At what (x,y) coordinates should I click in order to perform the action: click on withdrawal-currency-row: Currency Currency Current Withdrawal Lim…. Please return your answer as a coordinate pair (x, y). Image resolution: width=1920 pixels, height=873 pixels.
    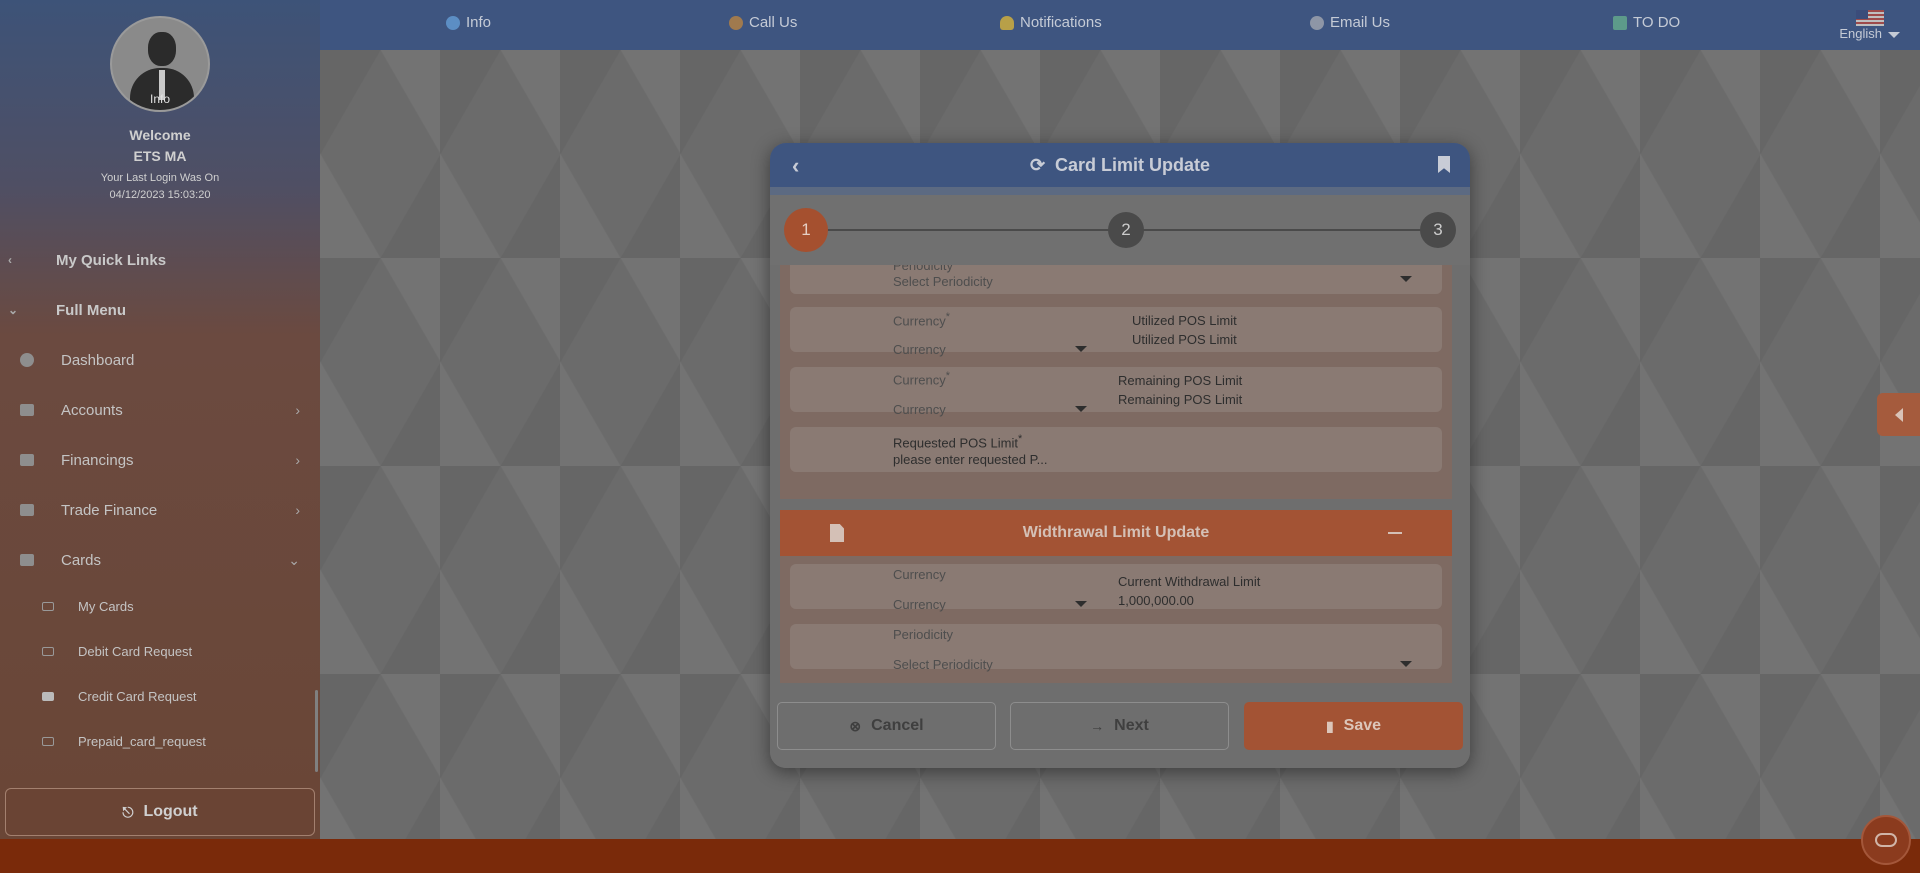
    Looking at the image, I should click on (1116, 588).